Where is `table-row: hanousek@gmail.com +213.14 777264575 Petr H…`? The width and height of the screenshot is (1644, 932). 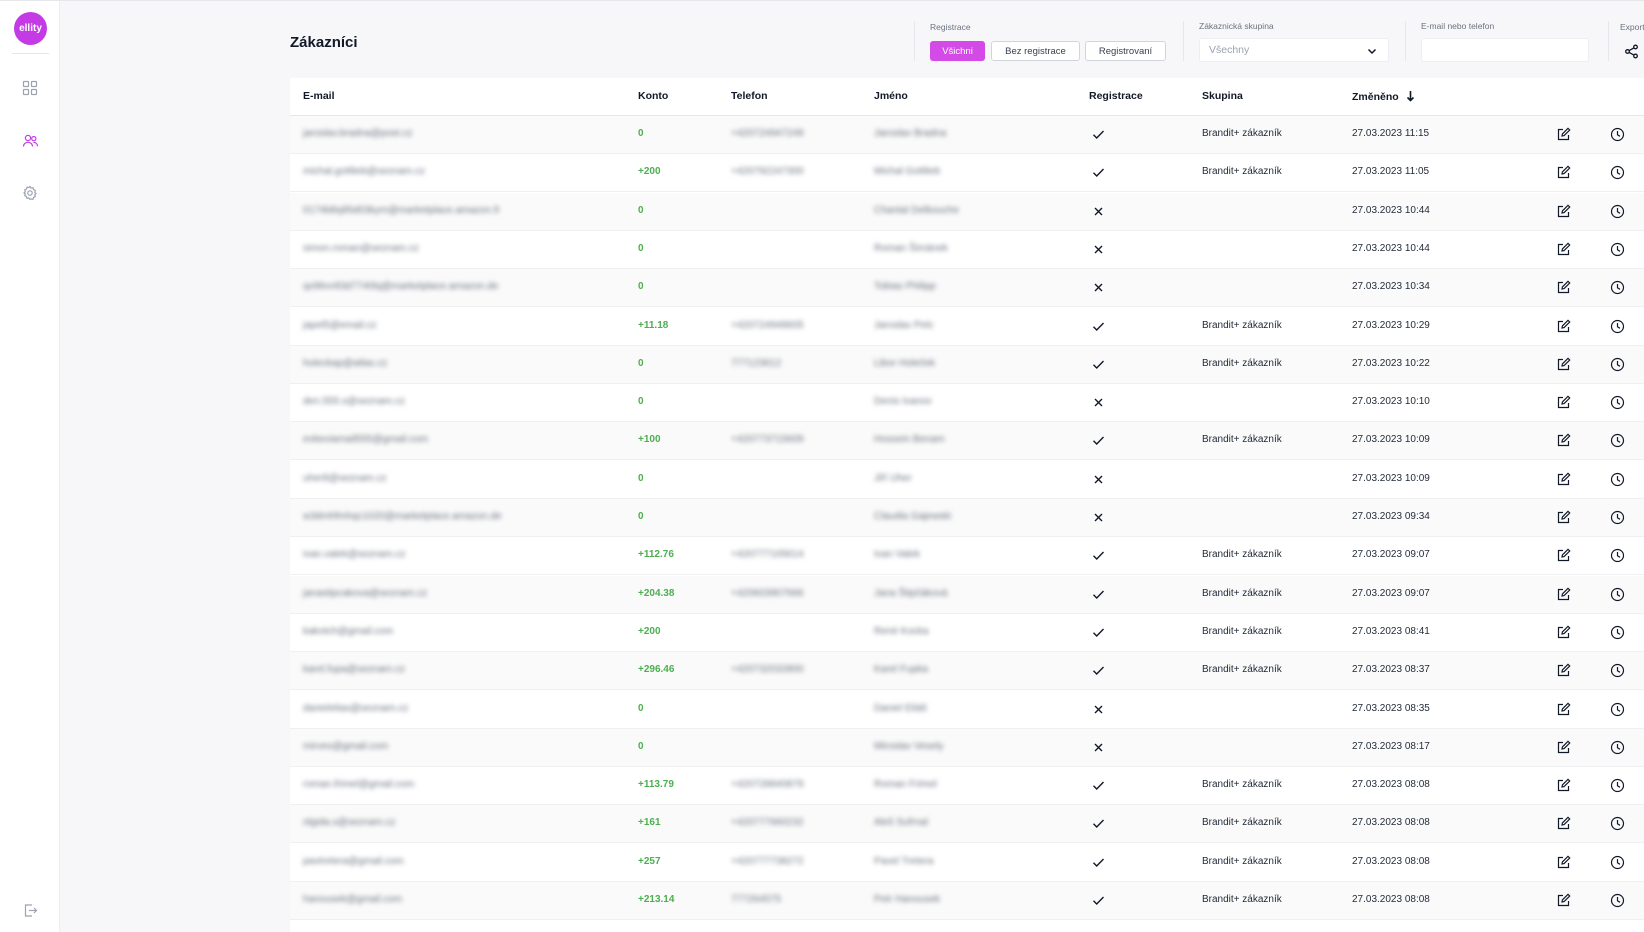 table-row: hanousek@gmail.com +213.14 777264575 Petr H… is located at coordinates (967, 901).